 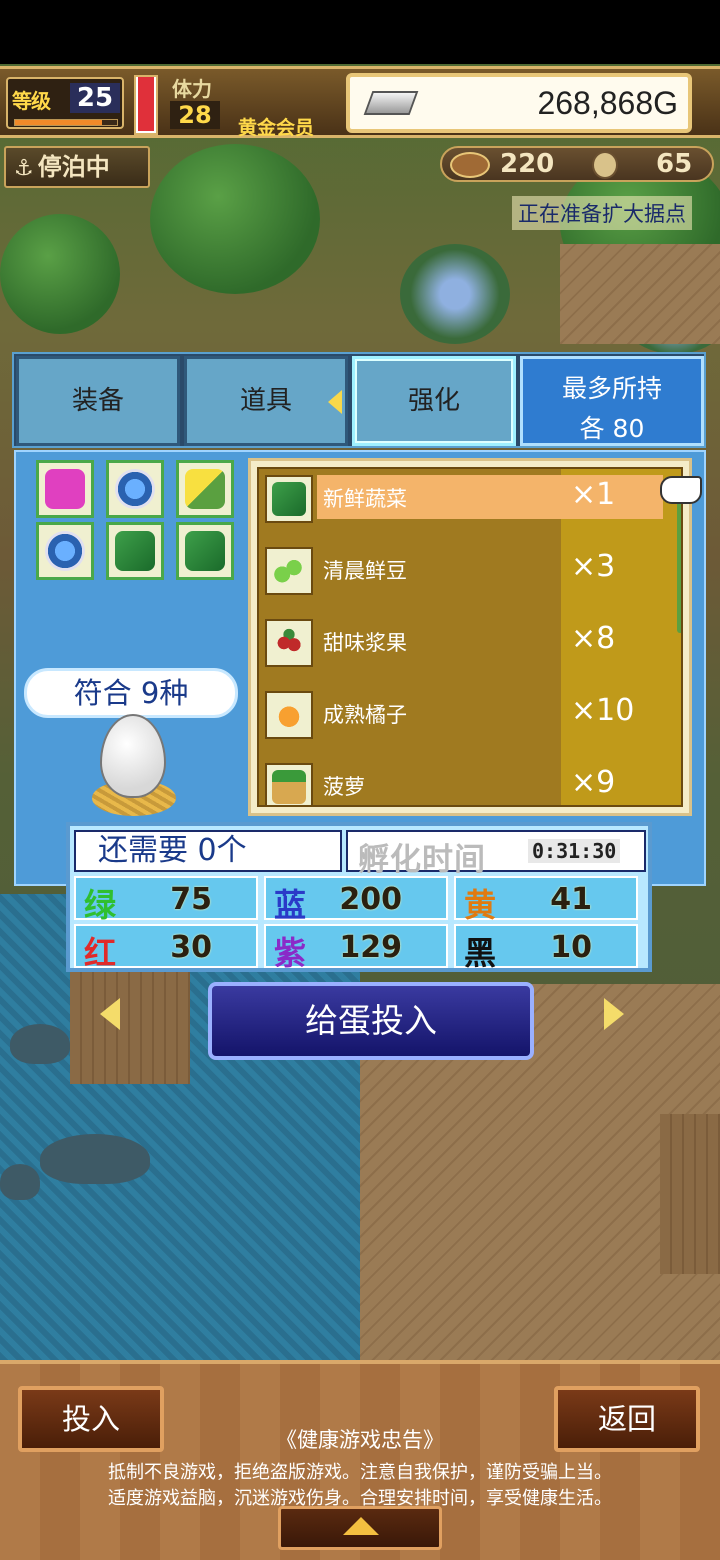 What do you see at coordinates (611, 388) in the screenshot?
I see `max-hold-title: 最多所持` at bounding box center [611, 388].